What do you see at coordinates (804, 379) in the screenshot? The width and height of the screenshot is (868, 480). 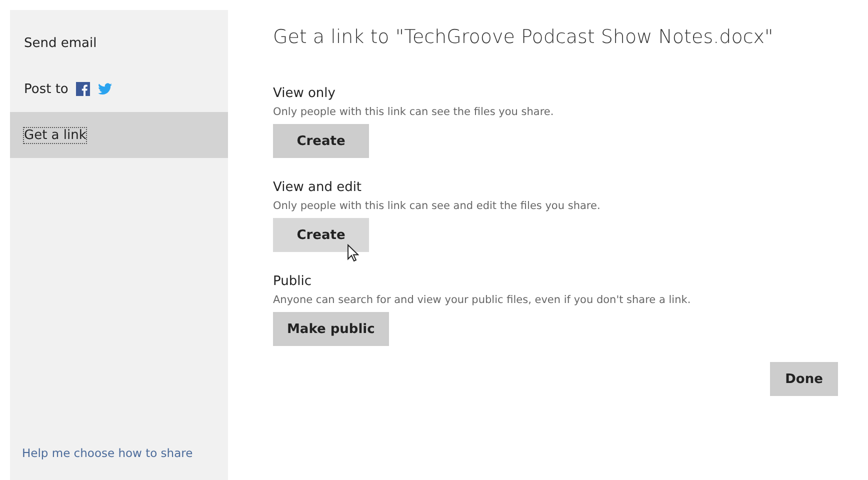 I see `done-button: Done` at bounding box center [804, 379].